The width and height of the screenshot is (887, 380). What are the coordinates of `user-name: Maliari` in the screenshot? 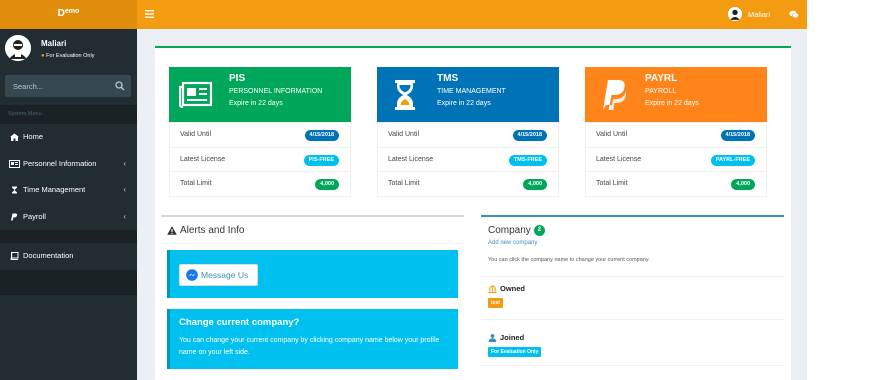 It's located at (53, 43).